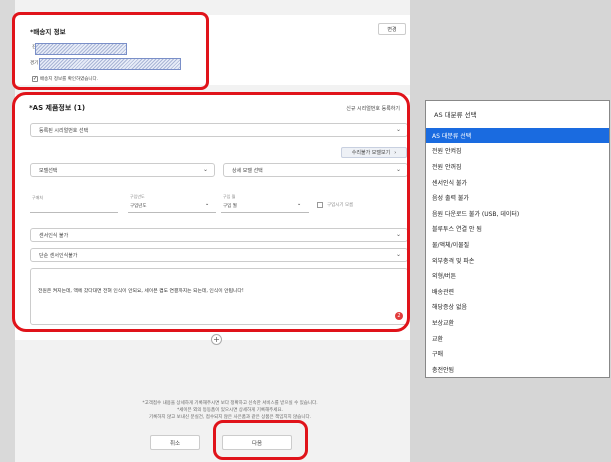 This screenshot has width=611, height=462. What do you see at coordinates (216, 339) in the screenshot?
I see `add-product-button: +` at bounding box center [216, 339].